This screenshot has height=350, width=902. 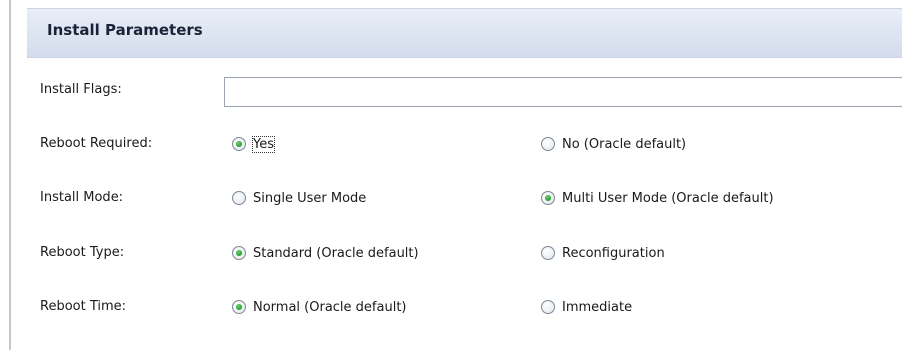 What do you see at coordinates (336, 253) in the screenshot?
I see `radio-label: Standard (Oracle default)` at bounding box center [336, 253].